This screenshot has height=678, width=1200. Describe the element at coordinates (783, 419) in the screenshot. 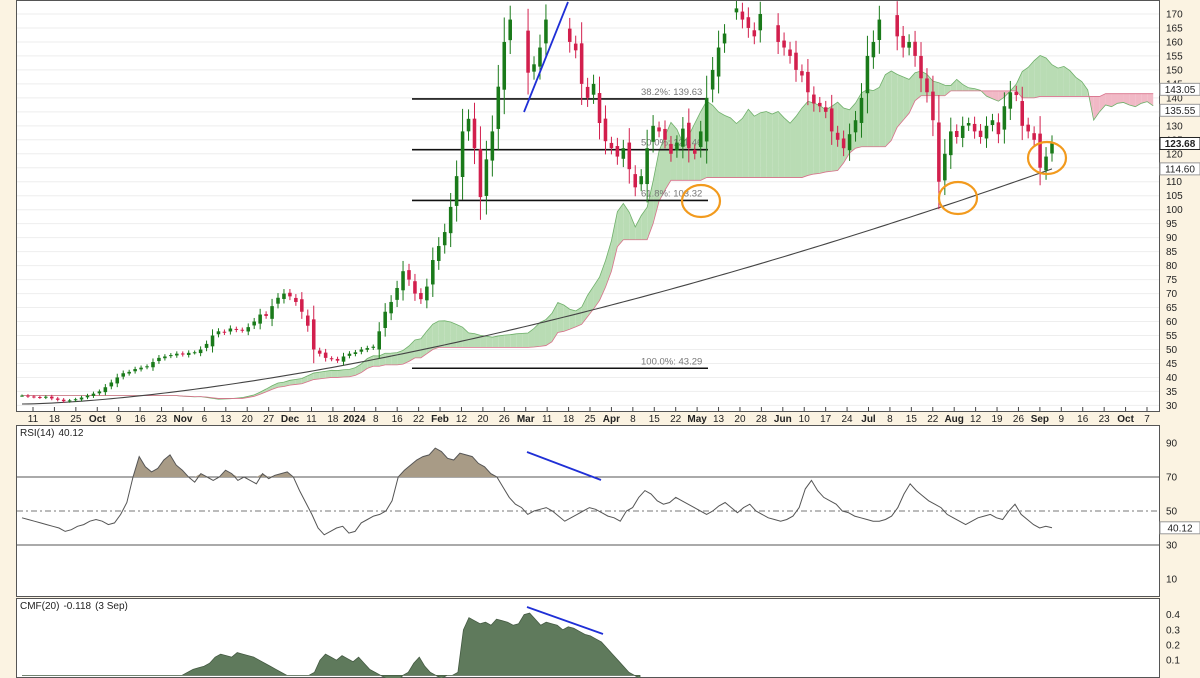

I see `price-x-tick-label: Jun` at that location.